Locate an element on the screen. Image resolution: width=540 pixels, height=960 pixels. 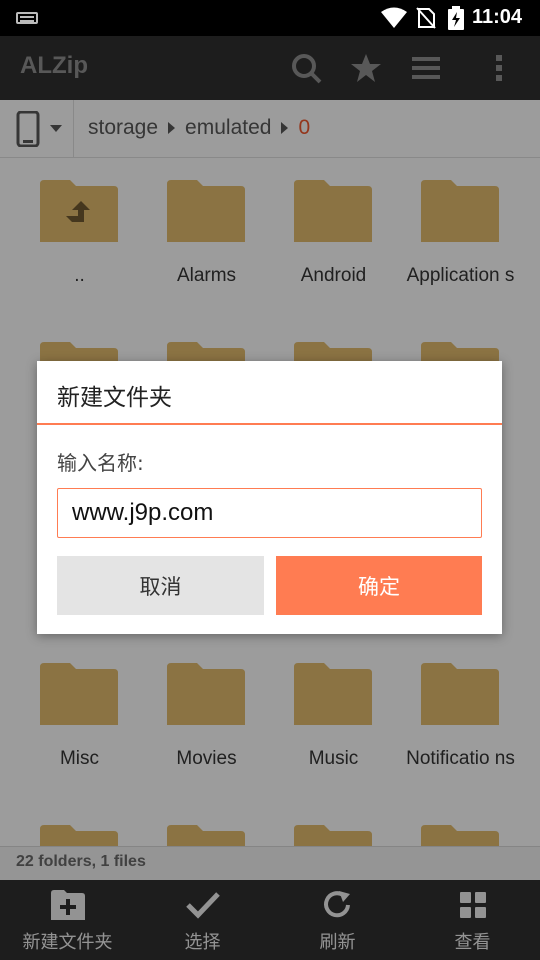
confirm-button: 确定 is located at coordinates (379, 585).